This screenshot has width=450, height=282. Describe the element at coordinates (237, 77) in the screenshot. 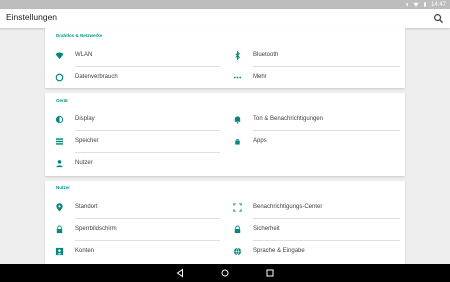

I see `more-icon` at that location.